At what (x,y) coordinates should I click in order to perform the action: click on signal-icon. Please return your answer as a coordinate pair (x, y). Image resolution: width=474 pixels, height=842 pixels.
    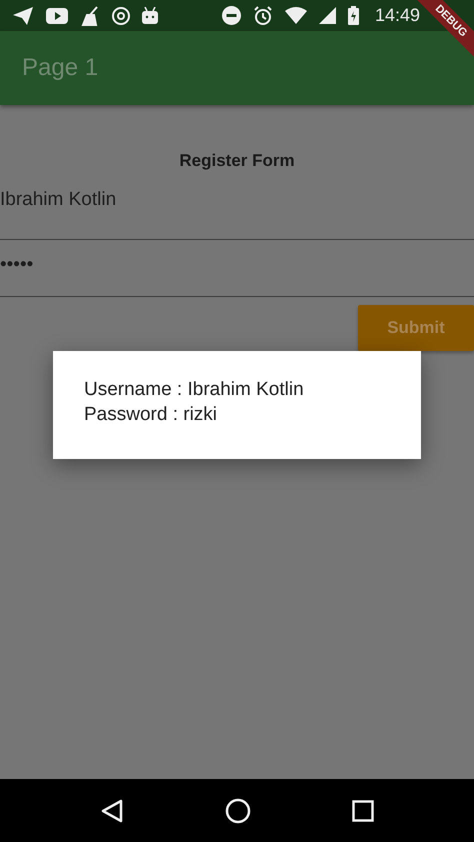
    Looking at the image, I should click on (327, 15).